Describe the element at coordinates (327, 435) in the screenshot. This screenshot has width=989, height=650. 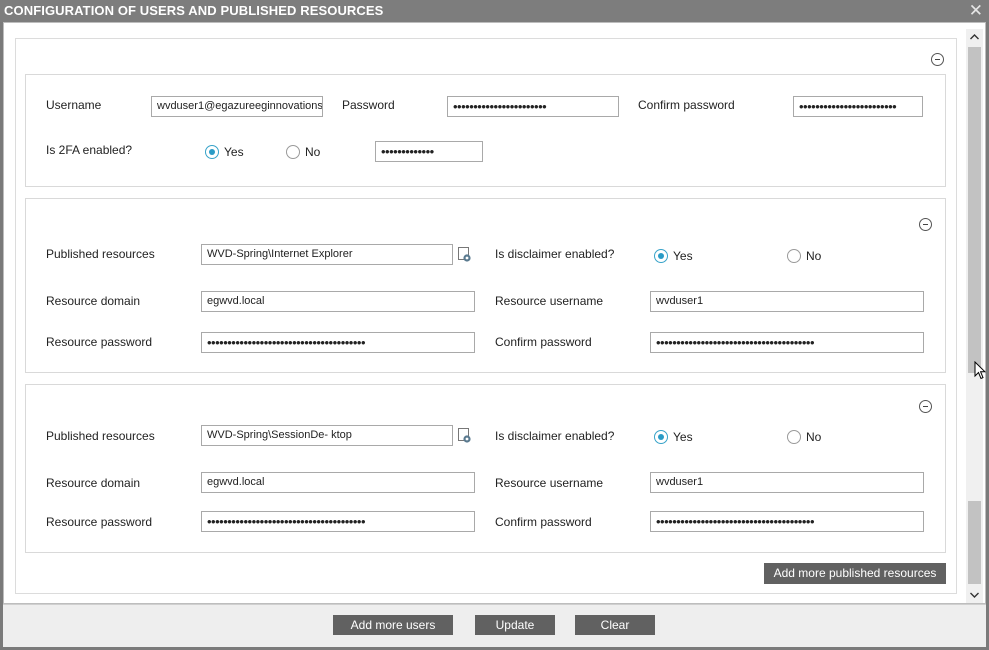
I see `published-resources-input: WVD-Spring\SessionDe- ktop` at that location.